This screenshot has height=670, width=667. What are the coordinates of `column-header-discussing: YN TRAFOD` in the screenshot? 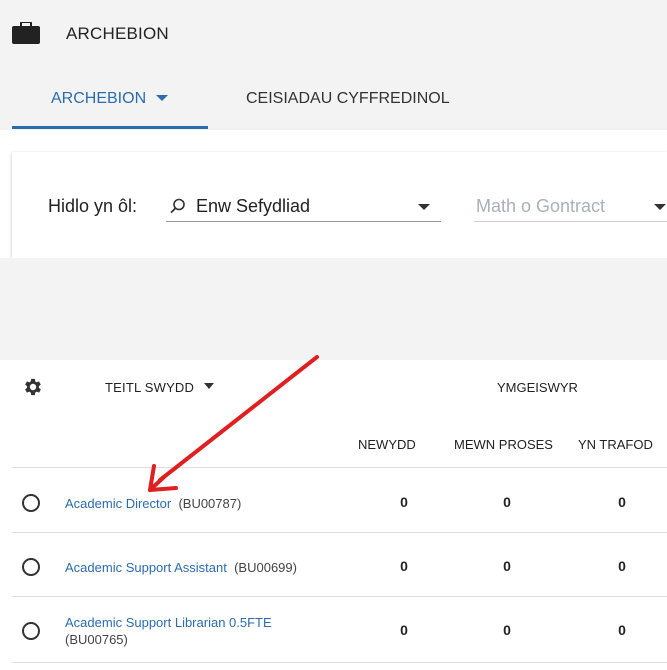 It's located at (615, 444).